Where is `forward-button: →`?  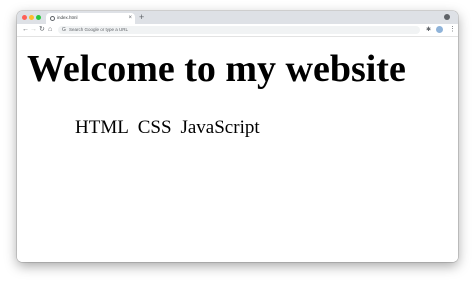
forward-button: → is located at coordinates (33, 30).